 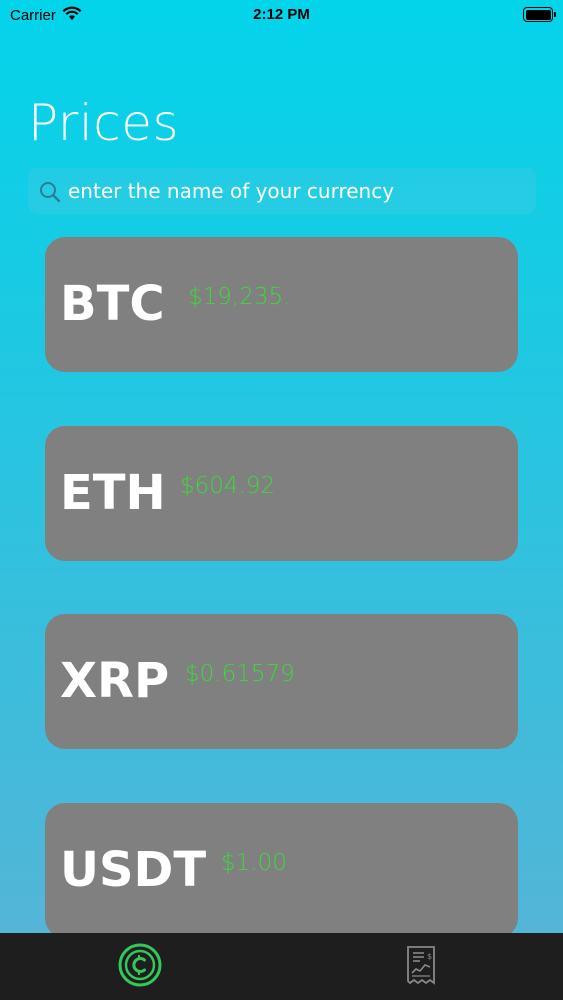 I want to click on tab-portfolio: $, so click(x=421, y=967).